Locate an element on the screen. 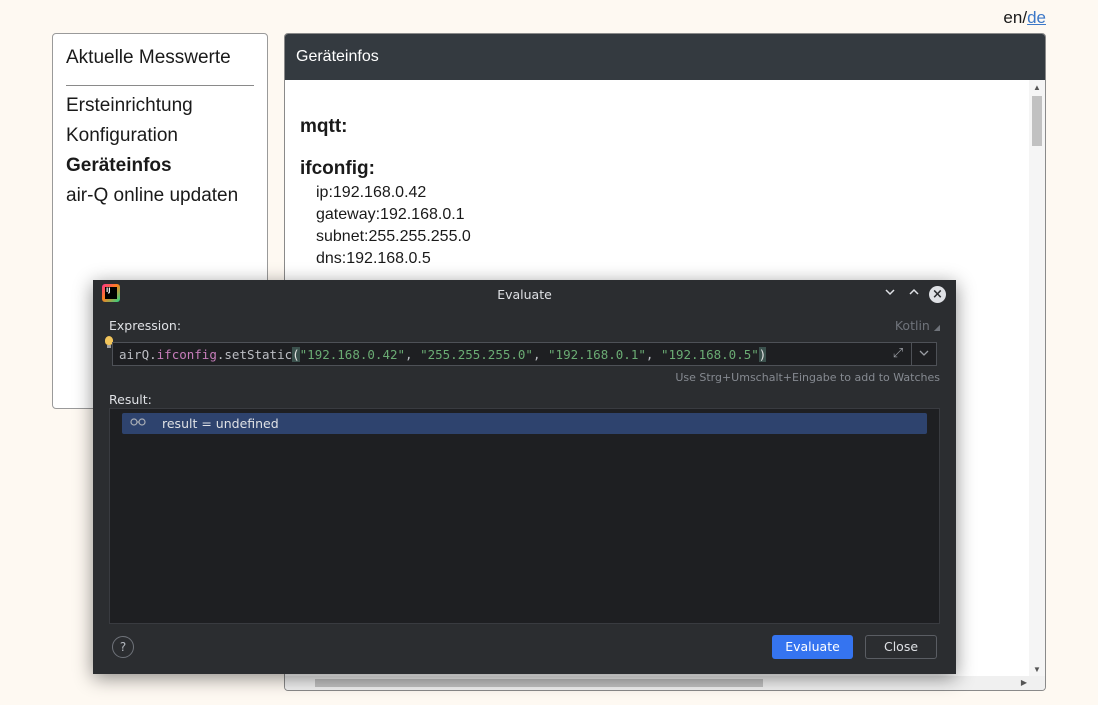 The image size is (1098, 705). close-icon: × is located at coordinates (937, 294).